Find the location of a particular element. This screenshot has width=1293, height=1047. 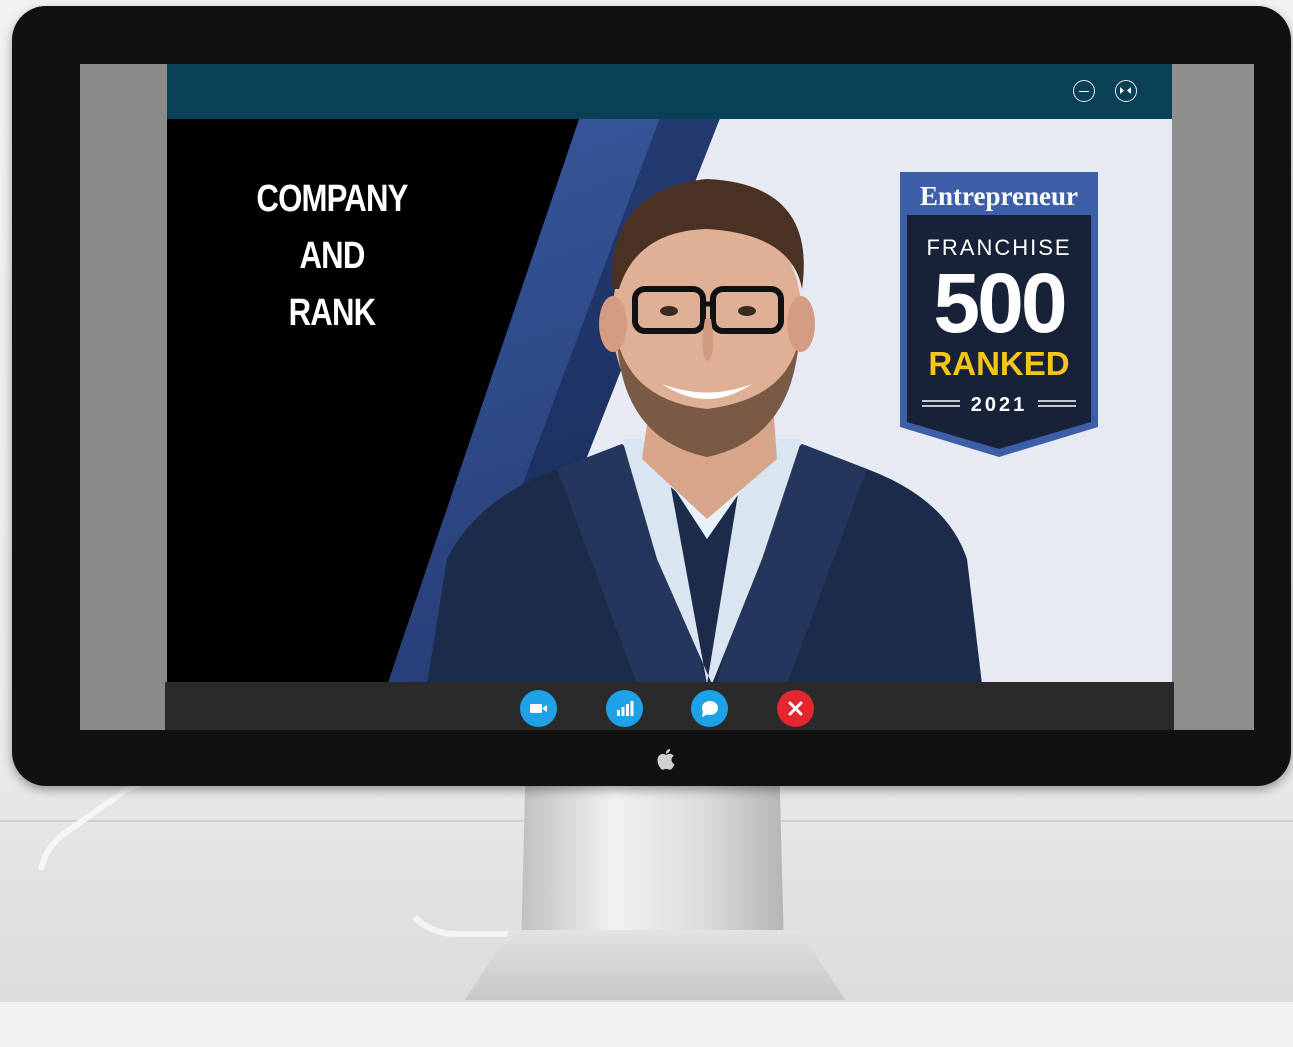

desktop-right-margin is located at coordinates (1213, 396).